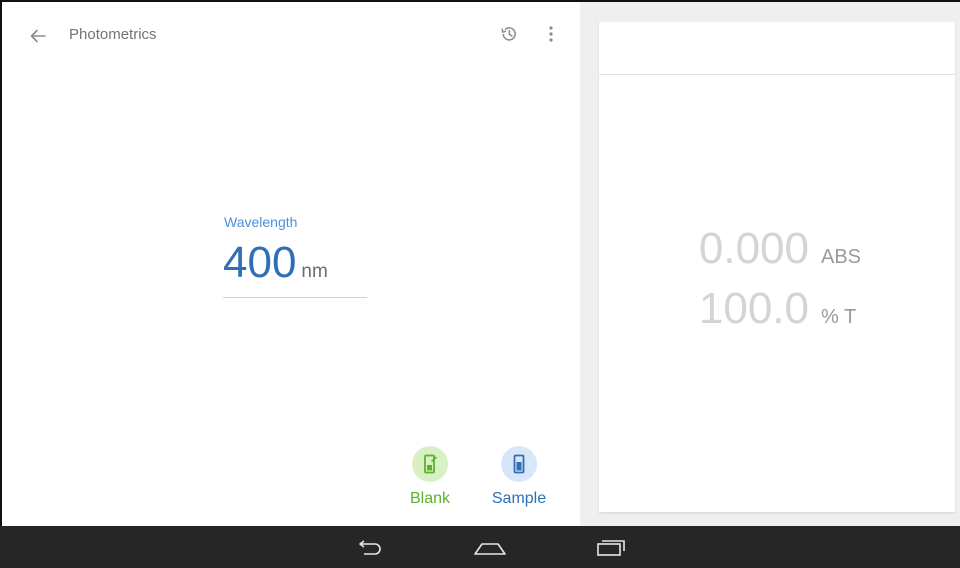  Describe the element at coordinates (261, 222) in the screenshot. I see `wavelength-label: Wavelength` at that location.